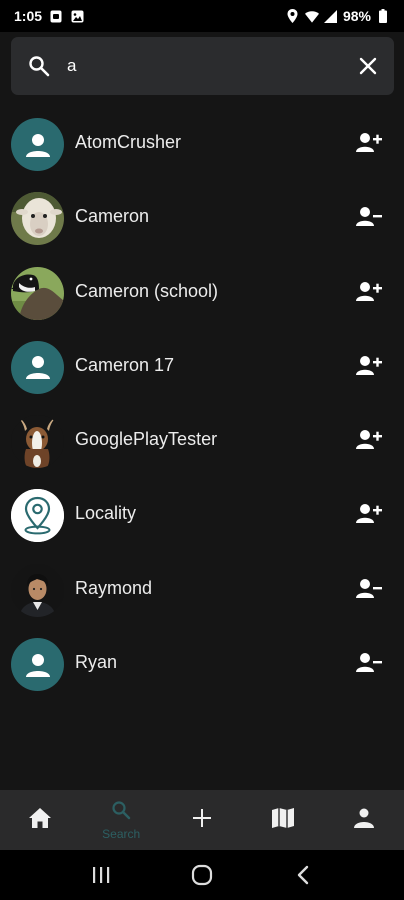 The image size is (404, 900). I want to click on user-name: AtomCrusher, so click(128, 142).